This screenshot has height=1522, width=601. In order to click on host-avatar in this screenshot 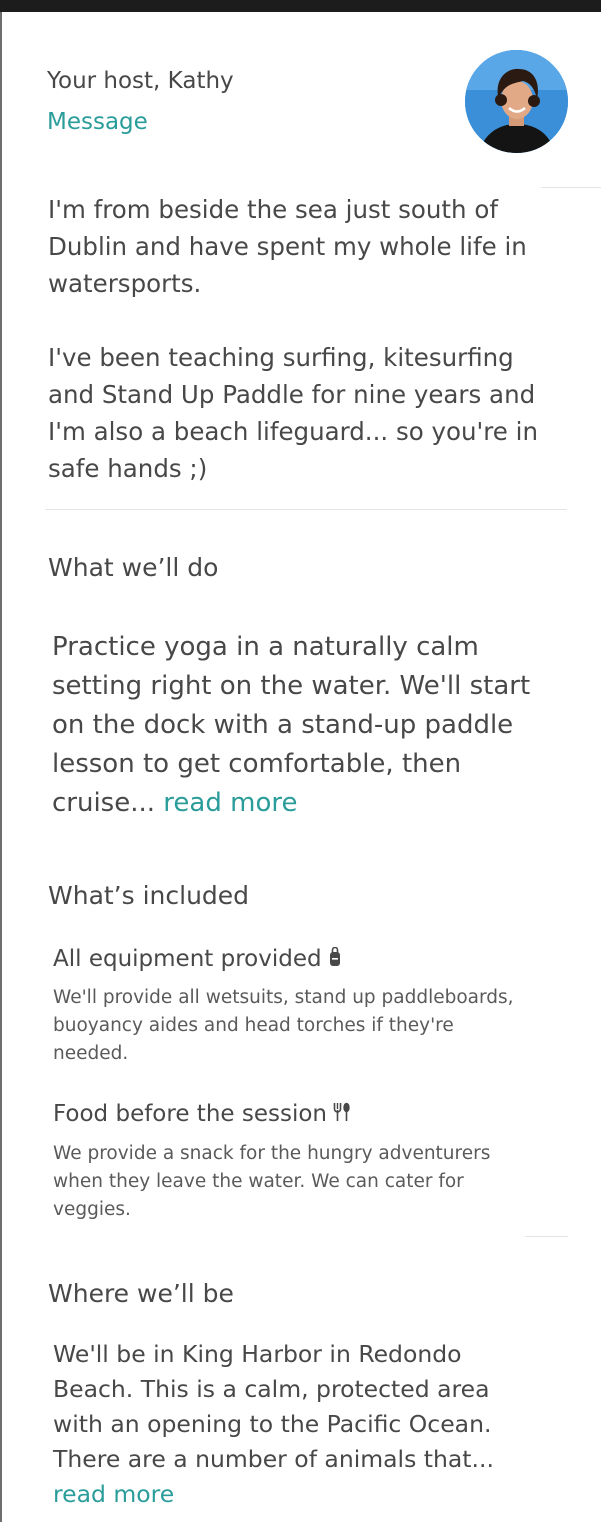, I will do `click(516, 101)`.